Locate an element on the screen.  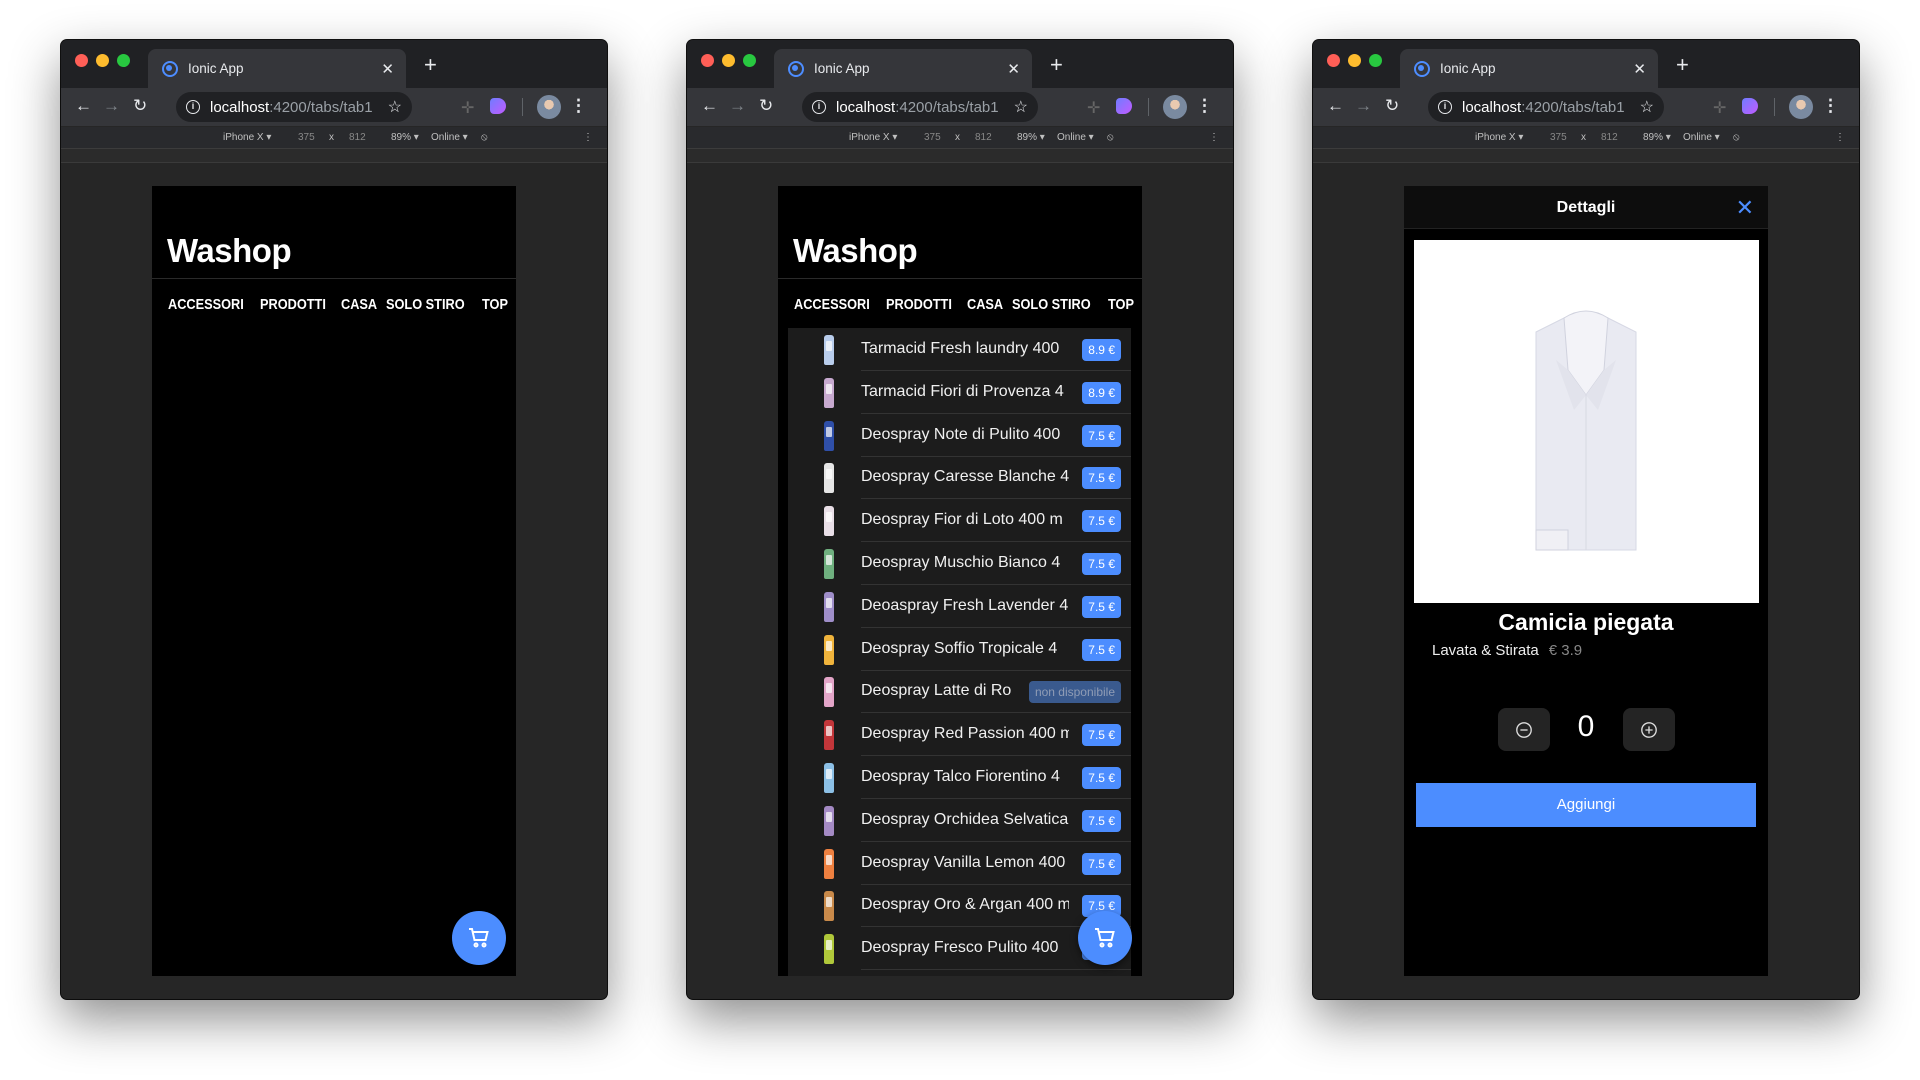
product-item: Deospray Fior di Loto 400 m 7.5 € is located at coordinates (959, 521).